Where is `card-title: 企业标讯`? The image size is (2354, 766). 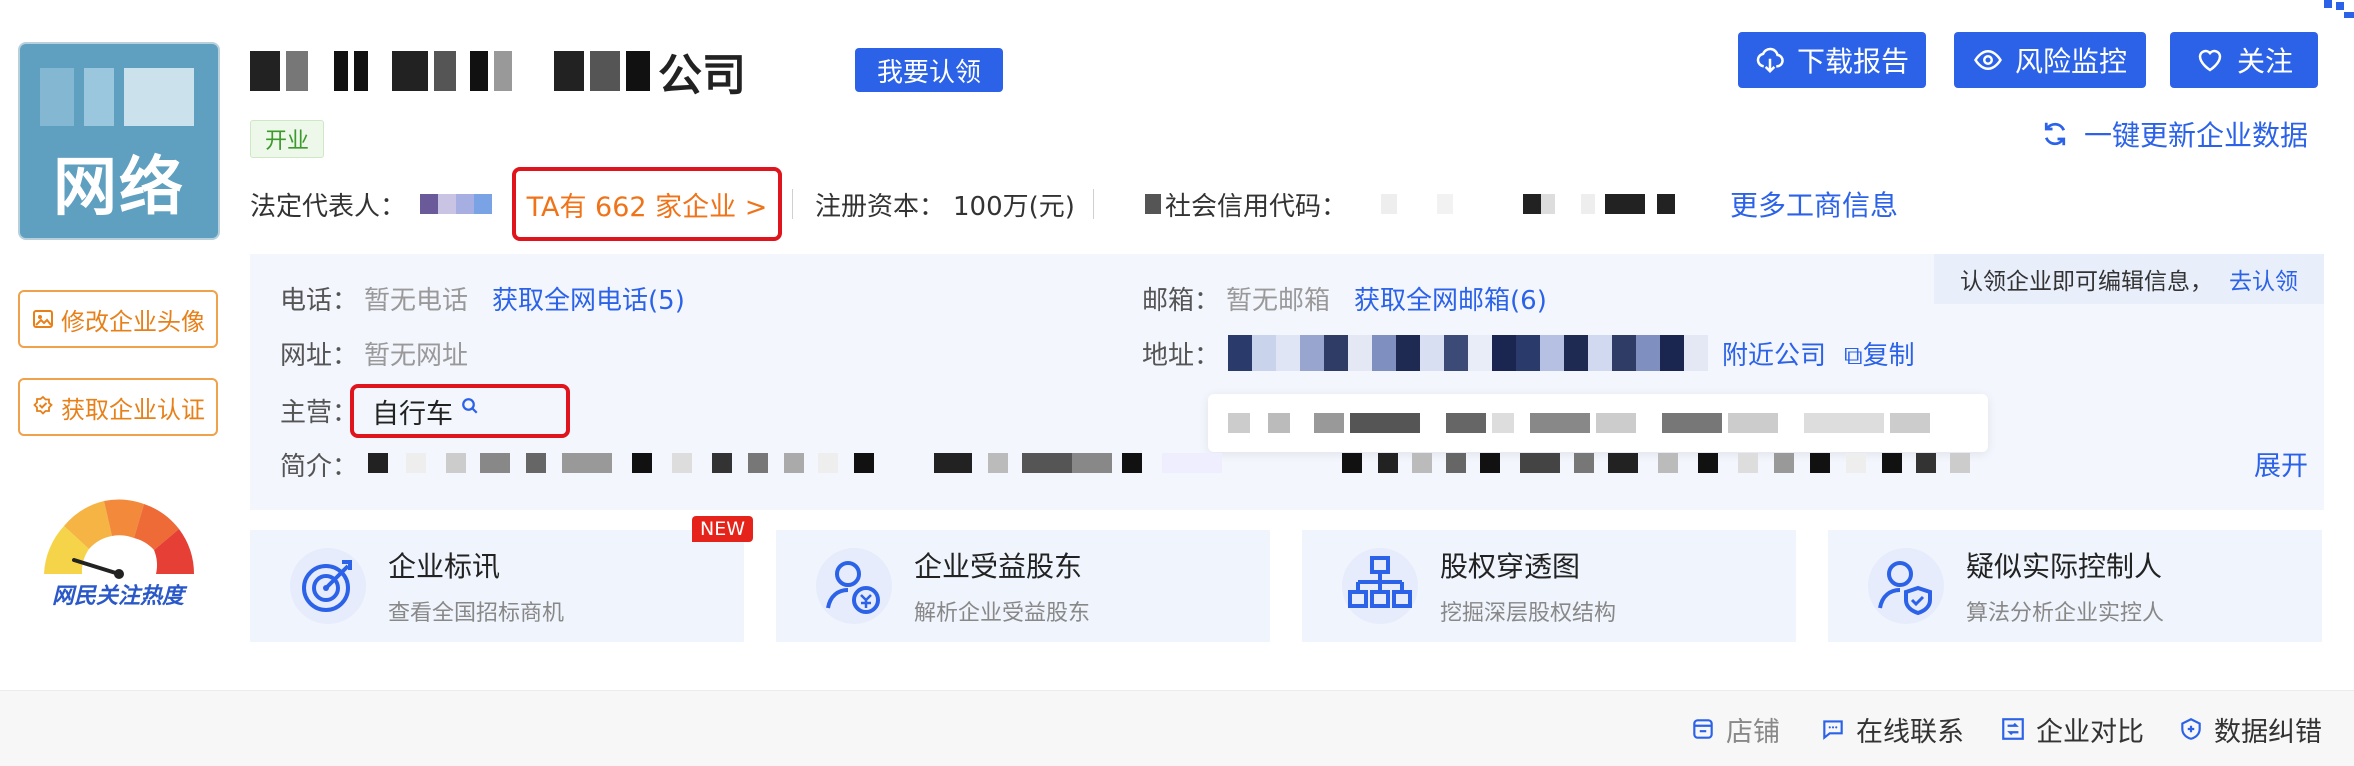 card-title: 企业标讯 is located at coordinates (444, 566).